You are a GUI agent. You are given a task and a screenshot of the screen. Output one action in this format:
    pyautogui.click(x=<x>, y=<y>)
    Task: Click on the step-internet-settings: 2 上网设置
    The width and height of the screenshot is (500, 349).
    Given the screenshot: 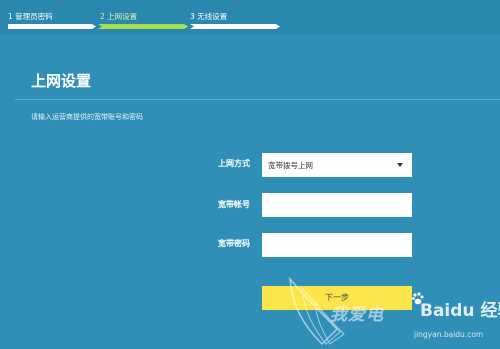 What is the action you would take?
    pyautogui.click(x=119, y=16)
    